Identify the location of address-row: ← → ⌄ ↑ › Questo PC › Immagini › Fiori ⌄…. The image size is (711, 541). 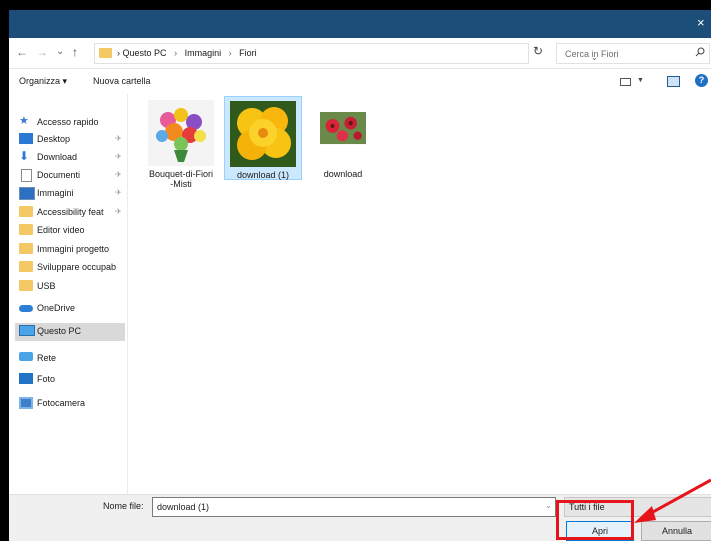
(360, 53).